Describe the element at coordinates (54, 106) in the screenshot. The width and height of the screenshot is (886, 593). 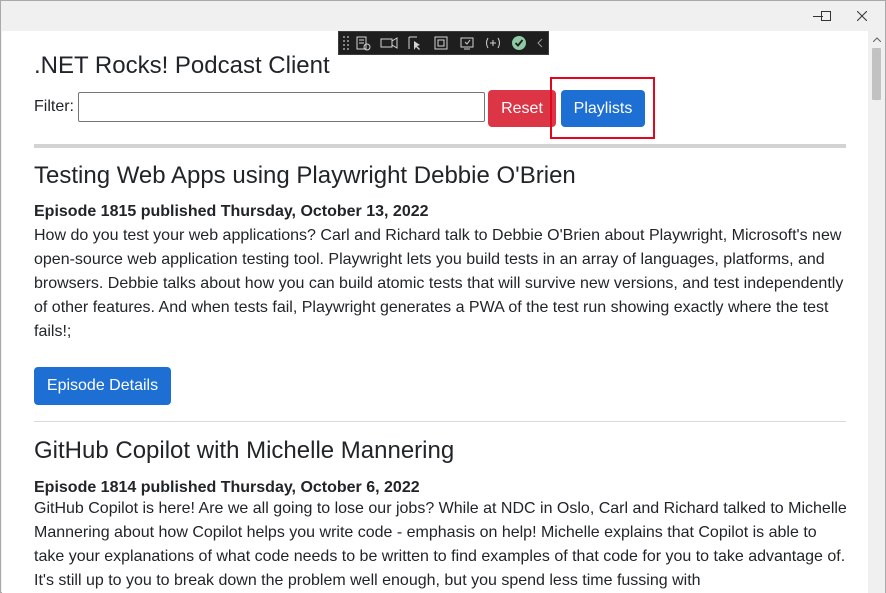
I see `filter-label: Filter:` at that location.